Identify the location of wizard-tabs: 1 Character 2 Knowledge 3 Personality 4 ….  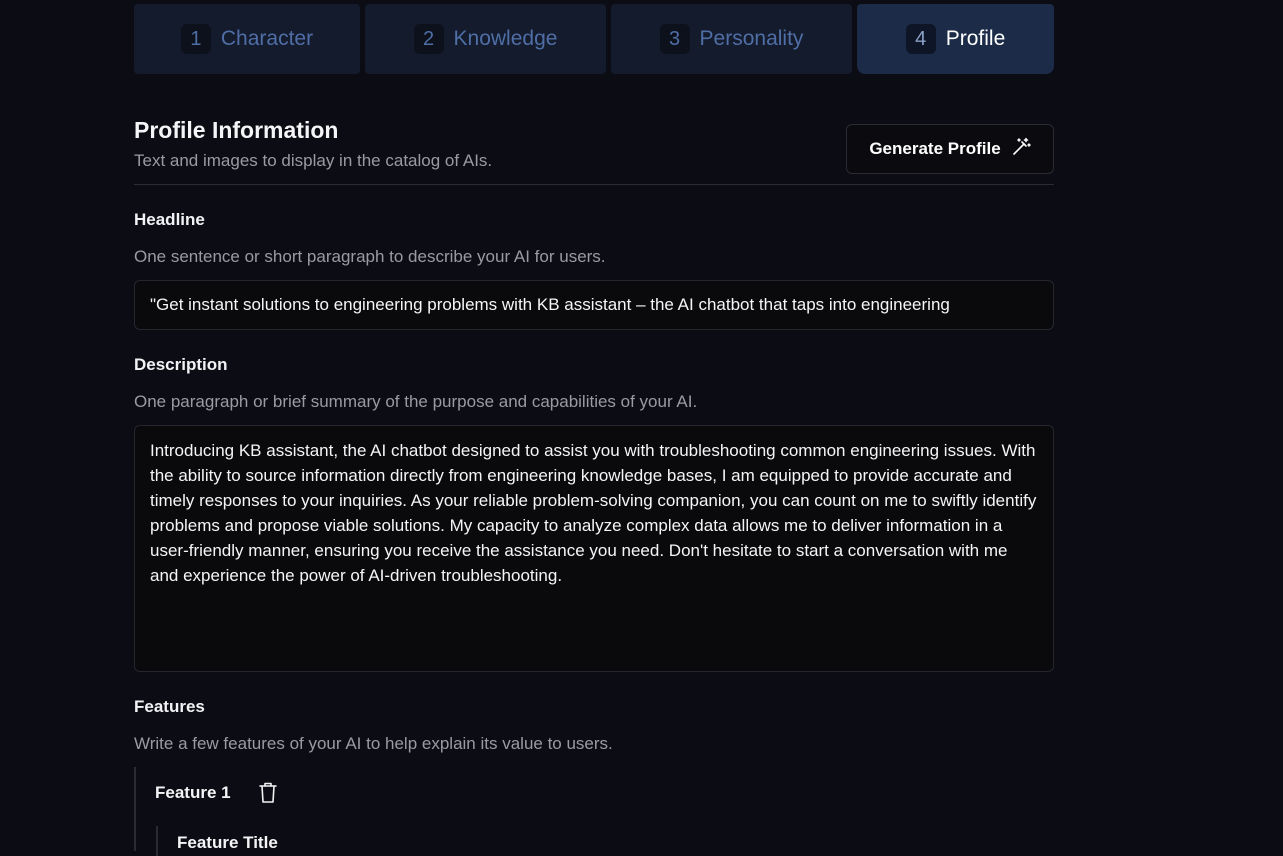
(594, 39).